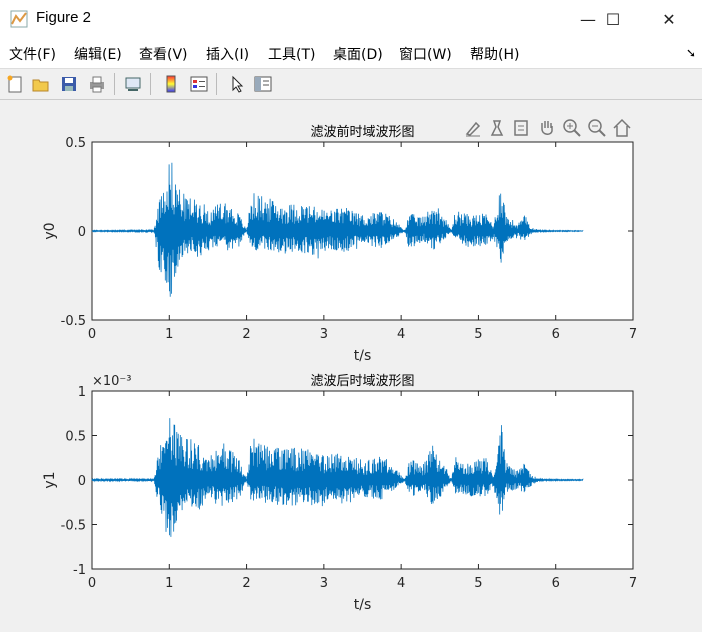 This screenshot has height=632, width=702. Describe the element at coordinates (79, 570) in the screenshot. I see `y-tick-label: -1` at that location.